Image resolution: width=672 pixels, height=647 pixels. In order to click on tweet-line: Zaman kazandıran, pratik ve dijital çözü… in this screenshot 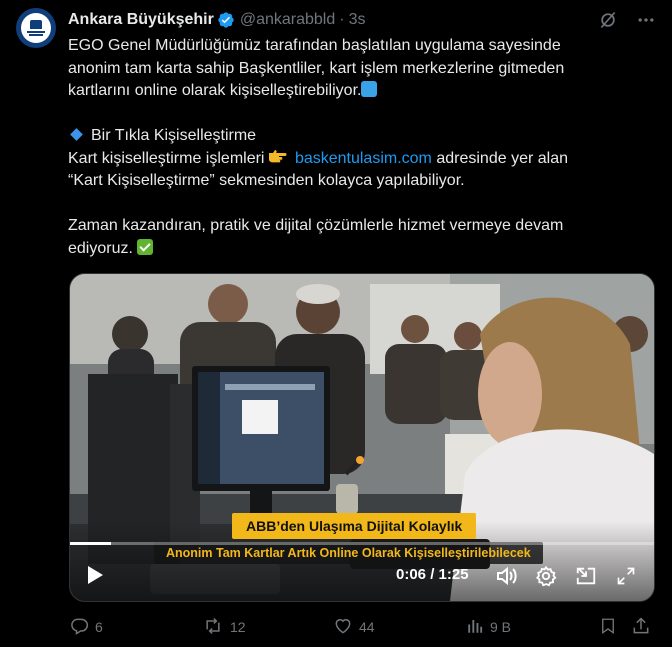, I will do `click(316, 225)`.